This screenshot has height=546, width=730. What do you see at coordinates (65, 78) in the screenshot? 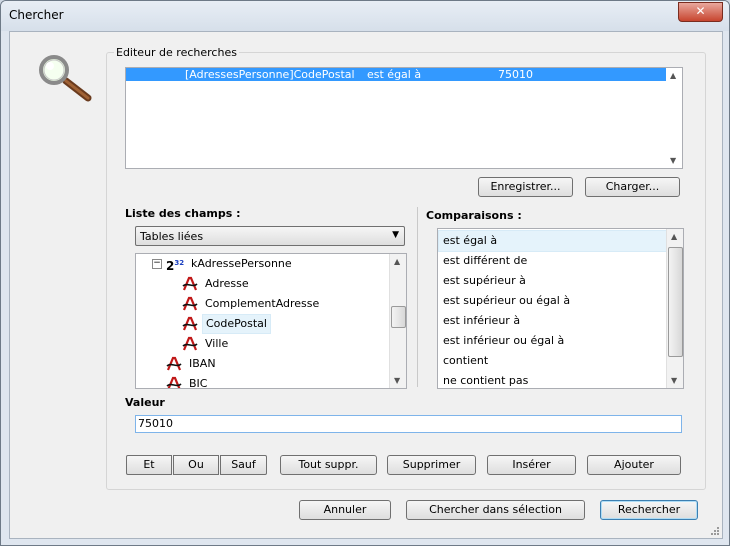
I see `magnifier-icon` at bounding box center [65, 78].